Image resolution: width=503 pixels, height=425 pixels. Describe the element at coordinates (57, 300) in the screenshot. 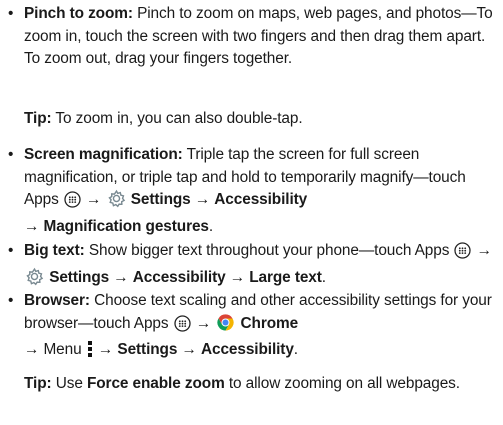

I see `browser-title: Browser:` at that location.